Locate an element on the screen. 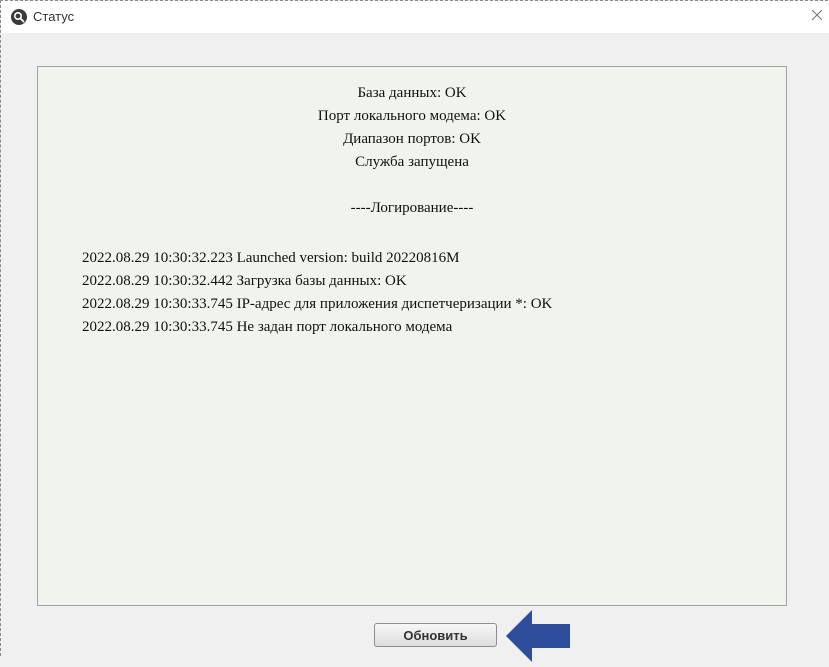 The width and height of the screenshot is (829, 667). status-line-service-running: Служба запущена is located at coordinates (412, 162).